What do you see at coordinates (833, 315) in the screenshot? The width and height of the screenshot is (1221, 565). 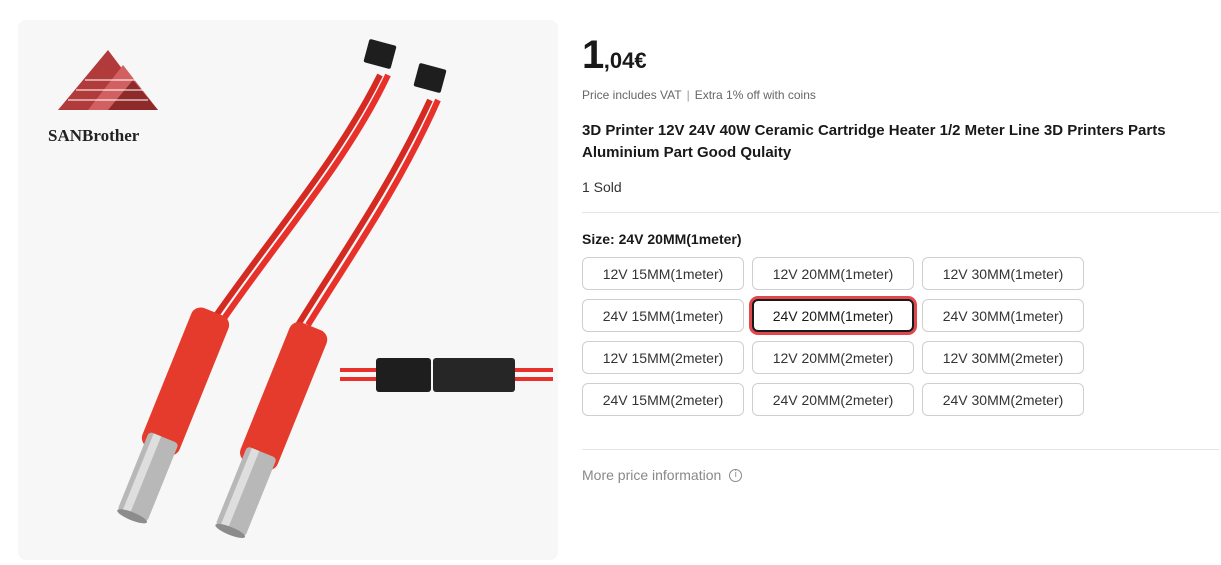 I see `size-option-selected: 24V 20MM(1meter)` at bounding box center [833, 315].